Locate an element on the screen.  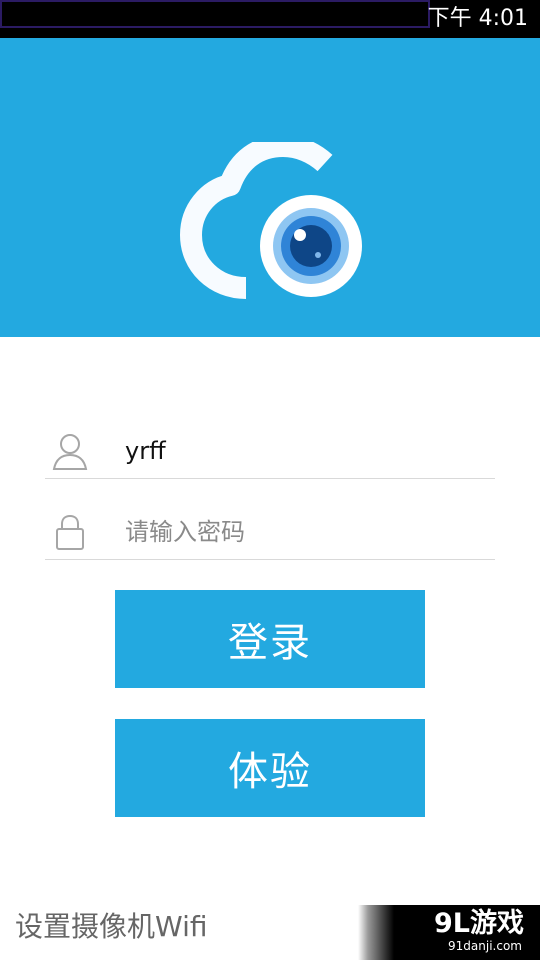
user-icon is located at coordinates (70, 452).